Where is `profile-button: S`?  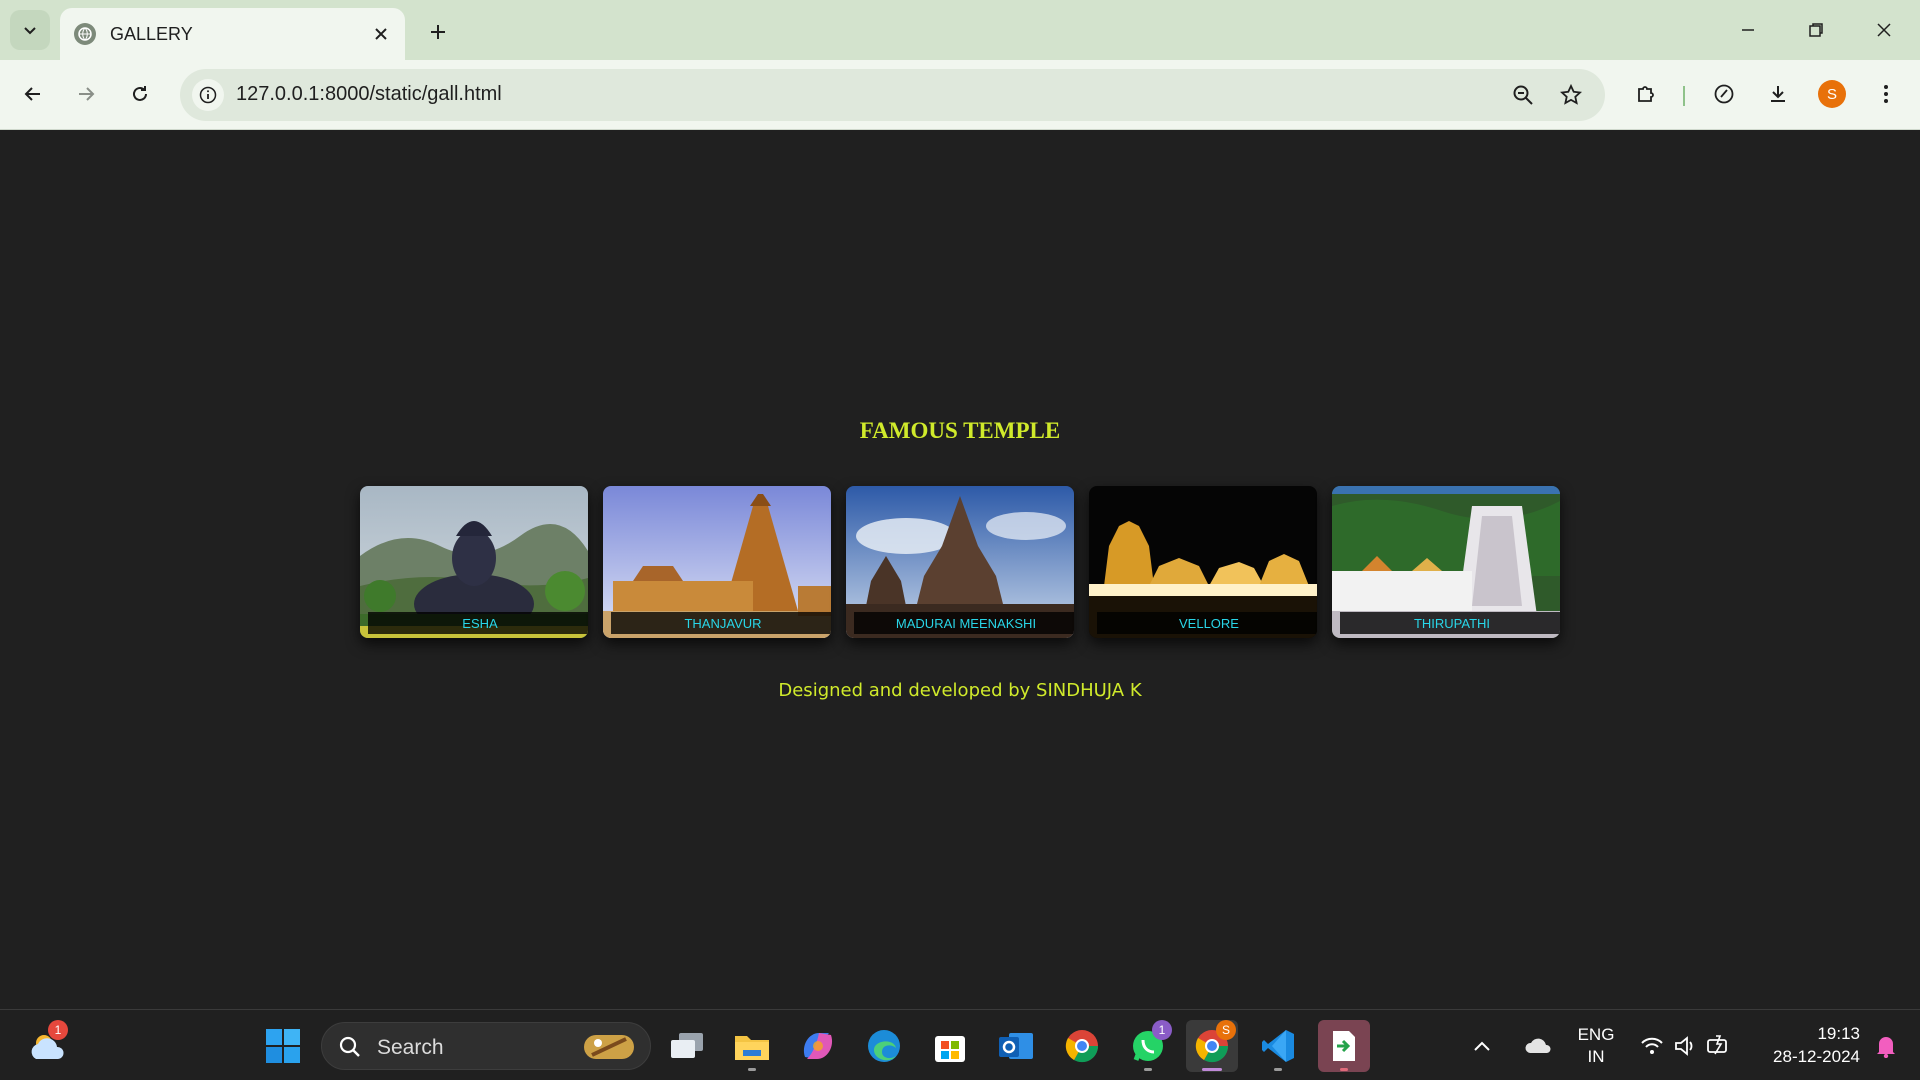
profile-button: S is located at coordinates (1832, 94).